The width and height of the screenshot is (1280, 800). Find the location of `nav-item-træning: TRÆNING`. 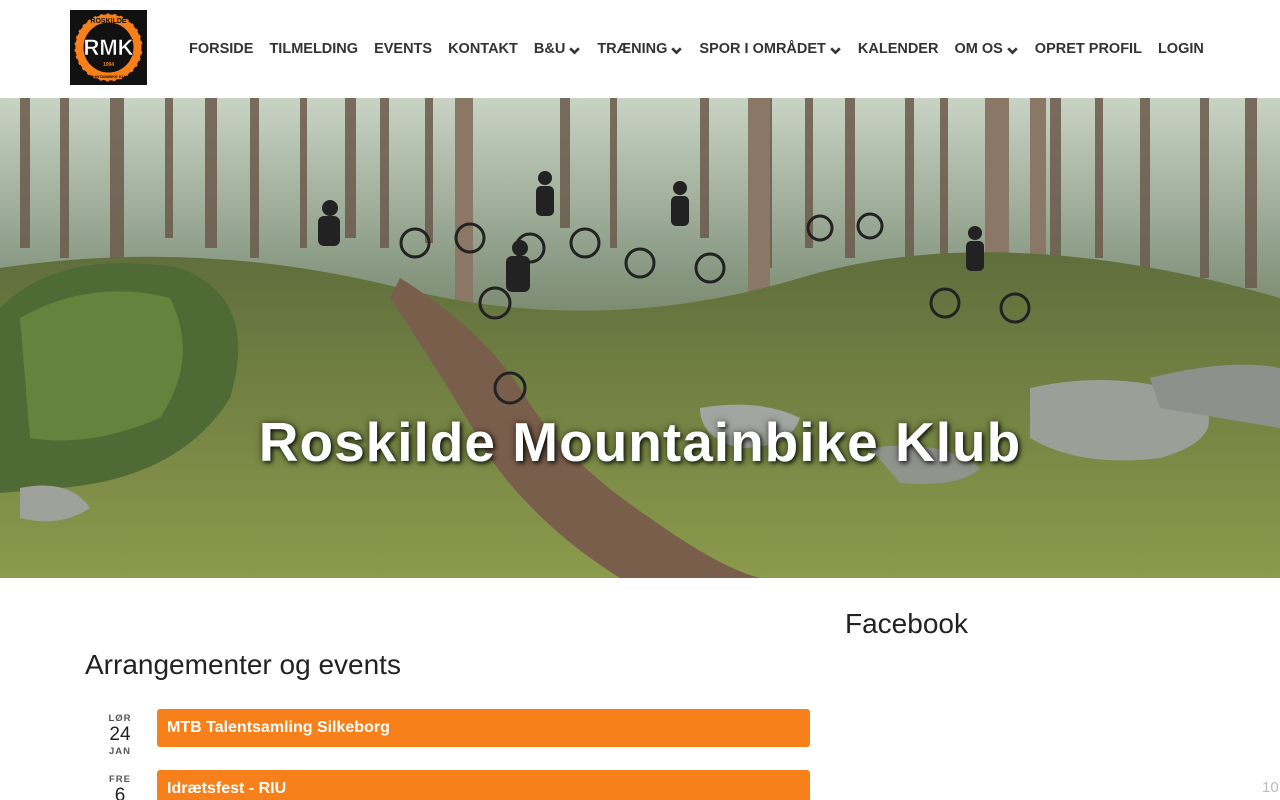

nav-item-træning: TRÆNING is located at coordinates (640, 49).